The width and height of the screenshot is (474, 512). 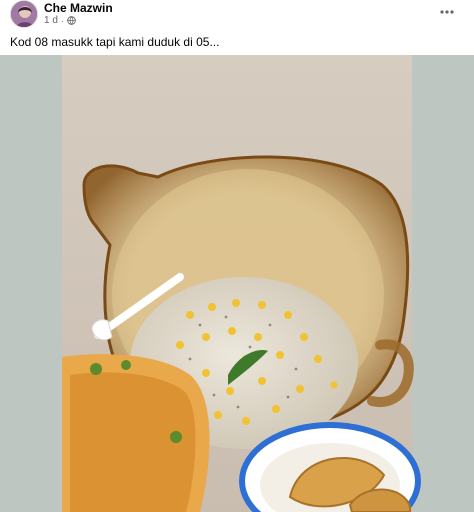 I want to click on avatar-image, so click(x=24, y=14).